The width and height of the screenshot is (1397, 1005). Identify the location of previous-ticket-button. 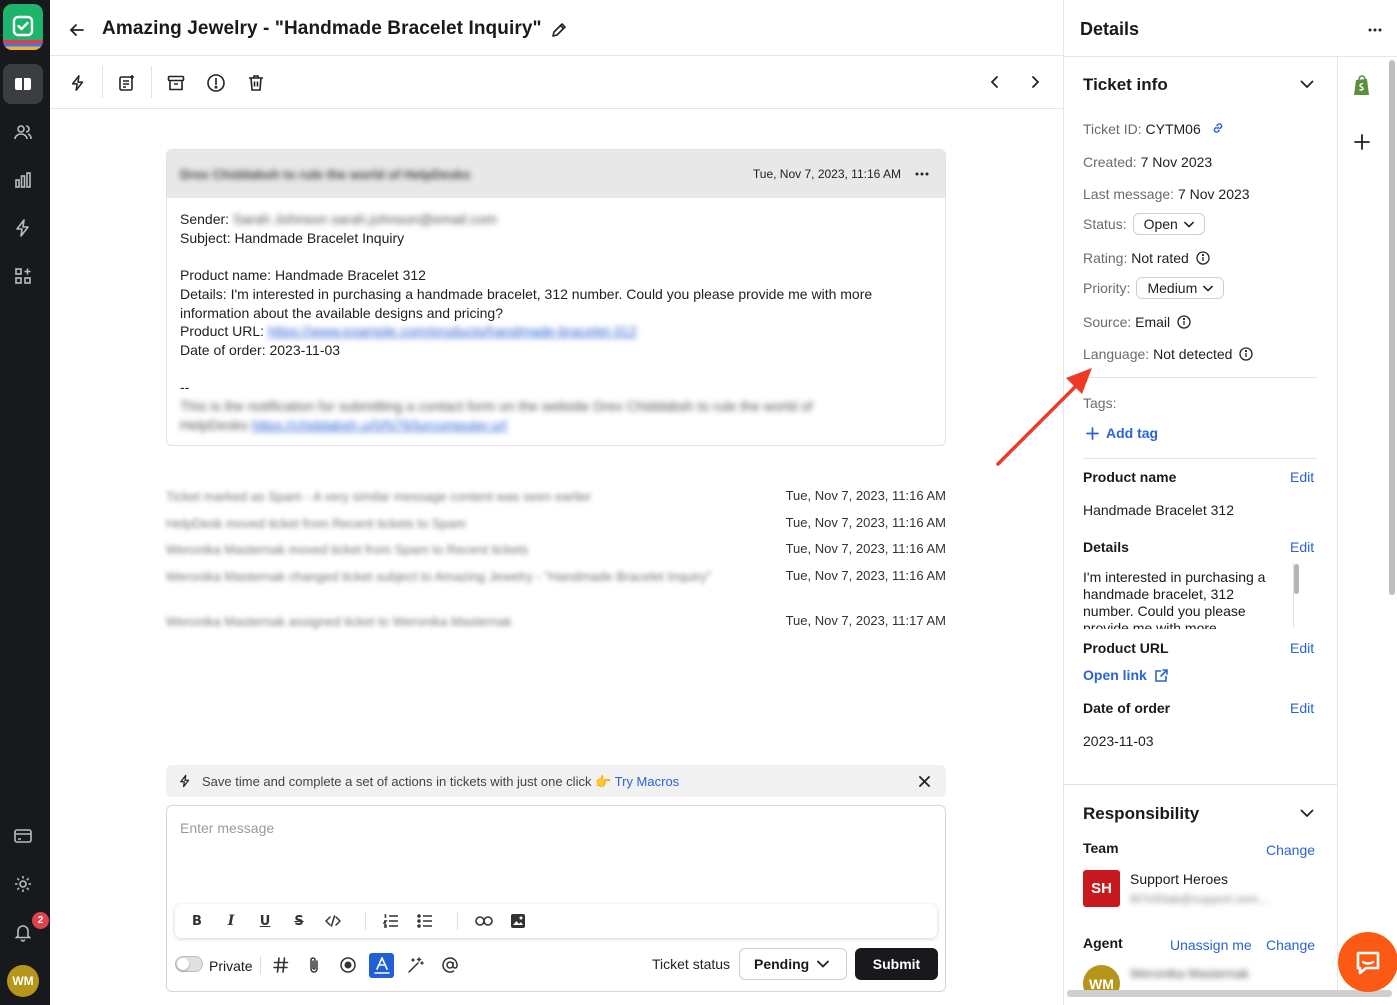
(995, 82).